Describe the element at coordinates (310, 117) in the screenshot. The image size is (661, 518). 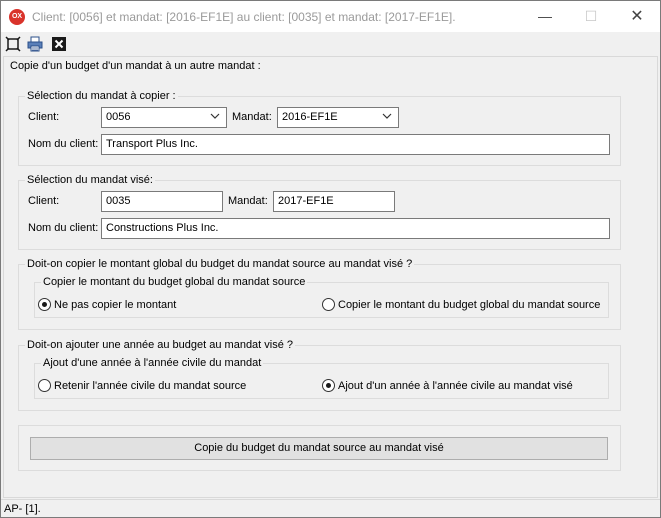
I see `source-mandat-value: 2016-EF1E` at that location.